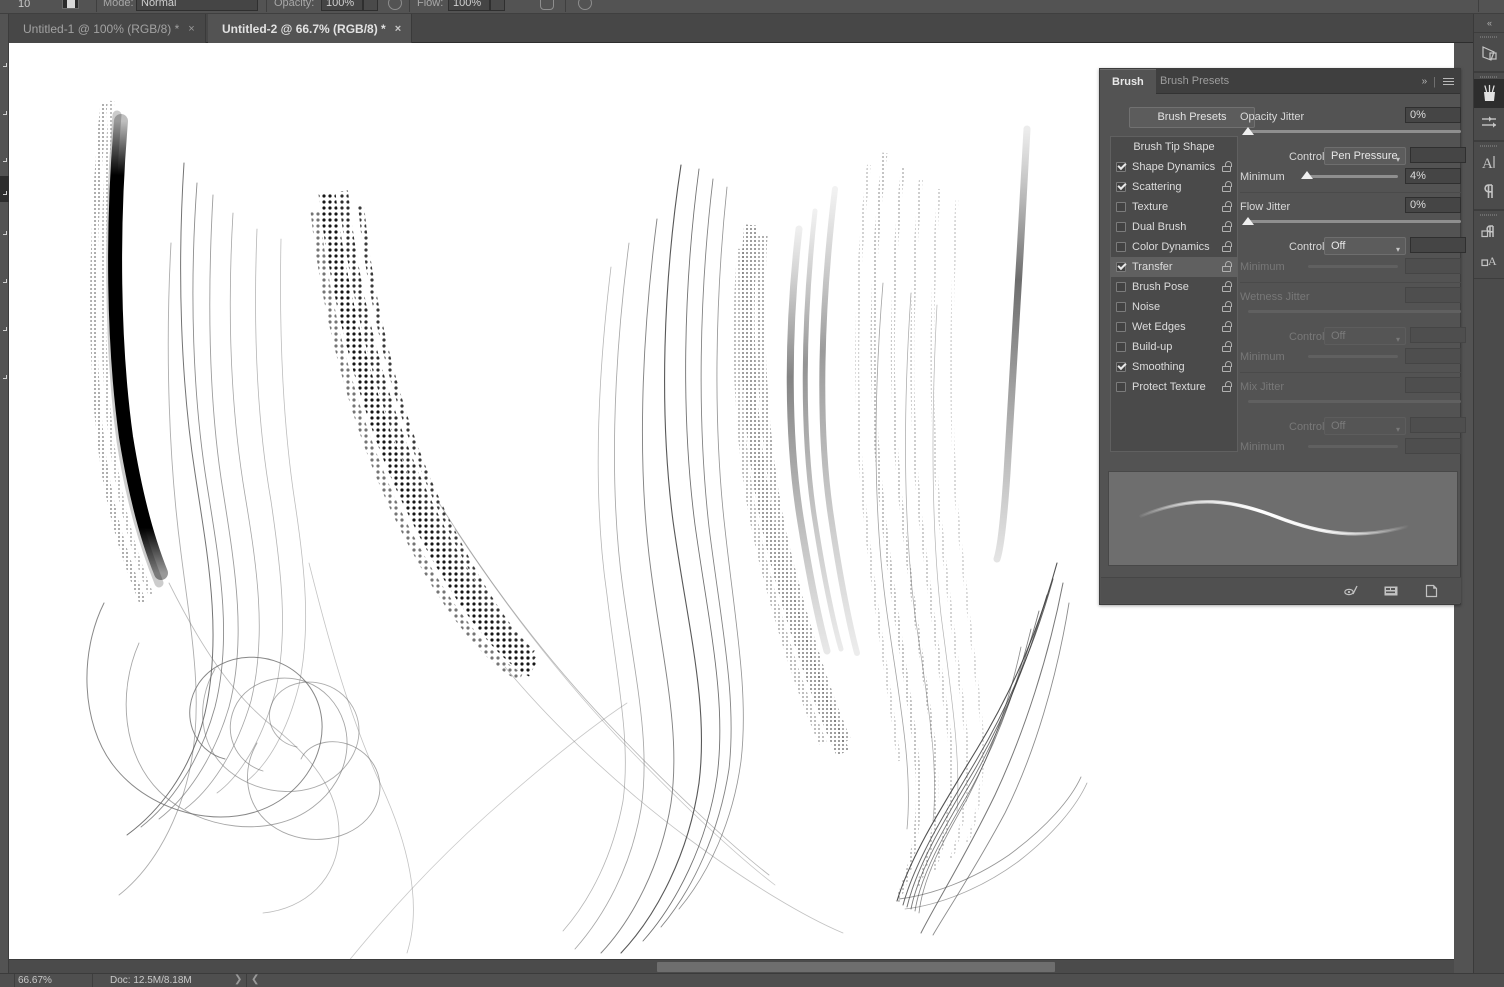  What do you see at coordinates (497, 5) in the screenshot?
I see `flow-stepper` at bounding box center [497, 5].